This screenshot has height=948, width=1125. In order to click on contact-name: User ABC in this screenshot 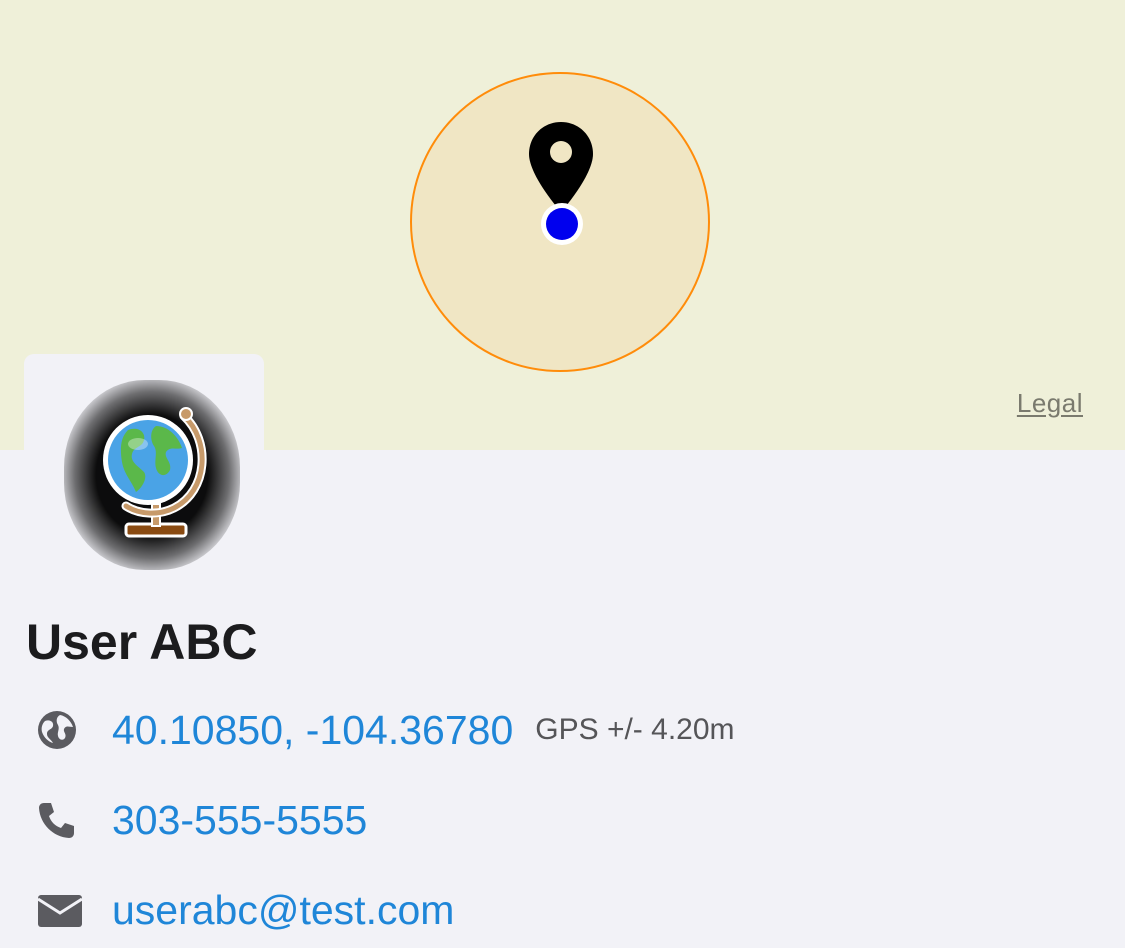, I will do `click(142, 642)`.